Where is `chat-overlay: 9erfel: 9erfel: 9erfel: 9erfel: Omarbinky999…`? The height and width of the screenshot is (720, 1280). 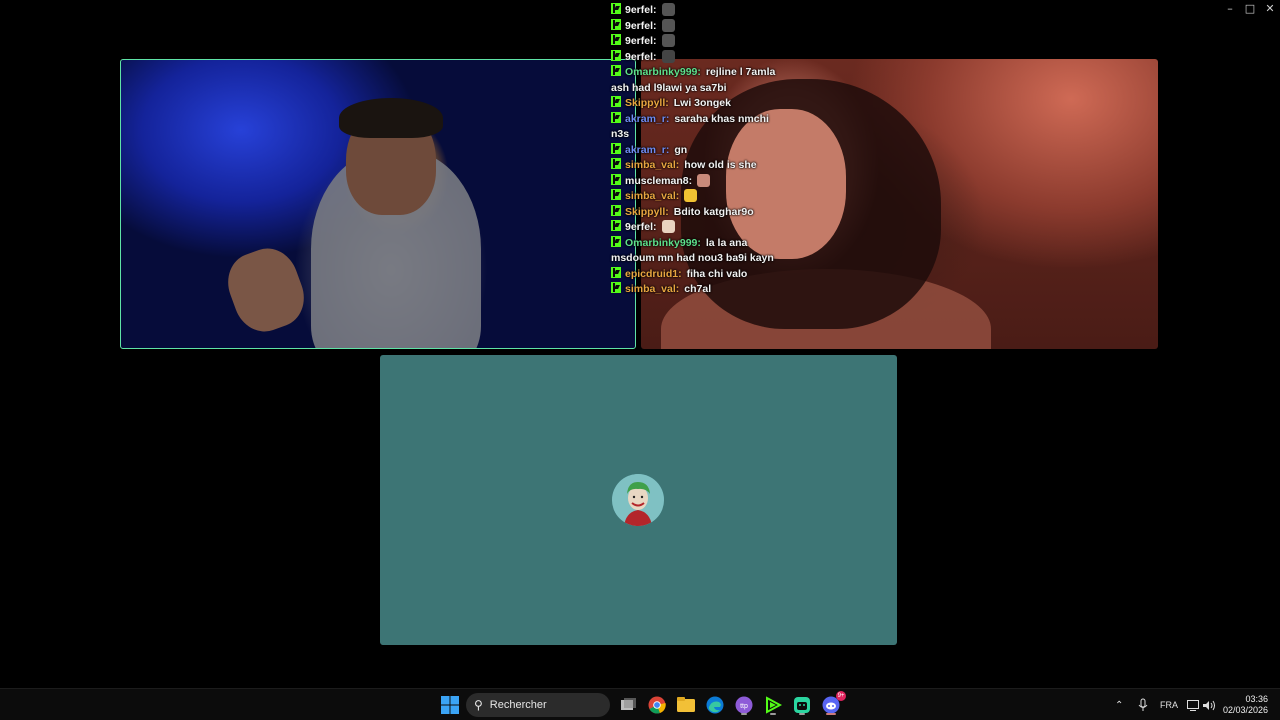
chat-overlay: 9erfel: 9erfel: 9erfel: 9erfel: Omarbinky999… is located at coordinates (693, 150).